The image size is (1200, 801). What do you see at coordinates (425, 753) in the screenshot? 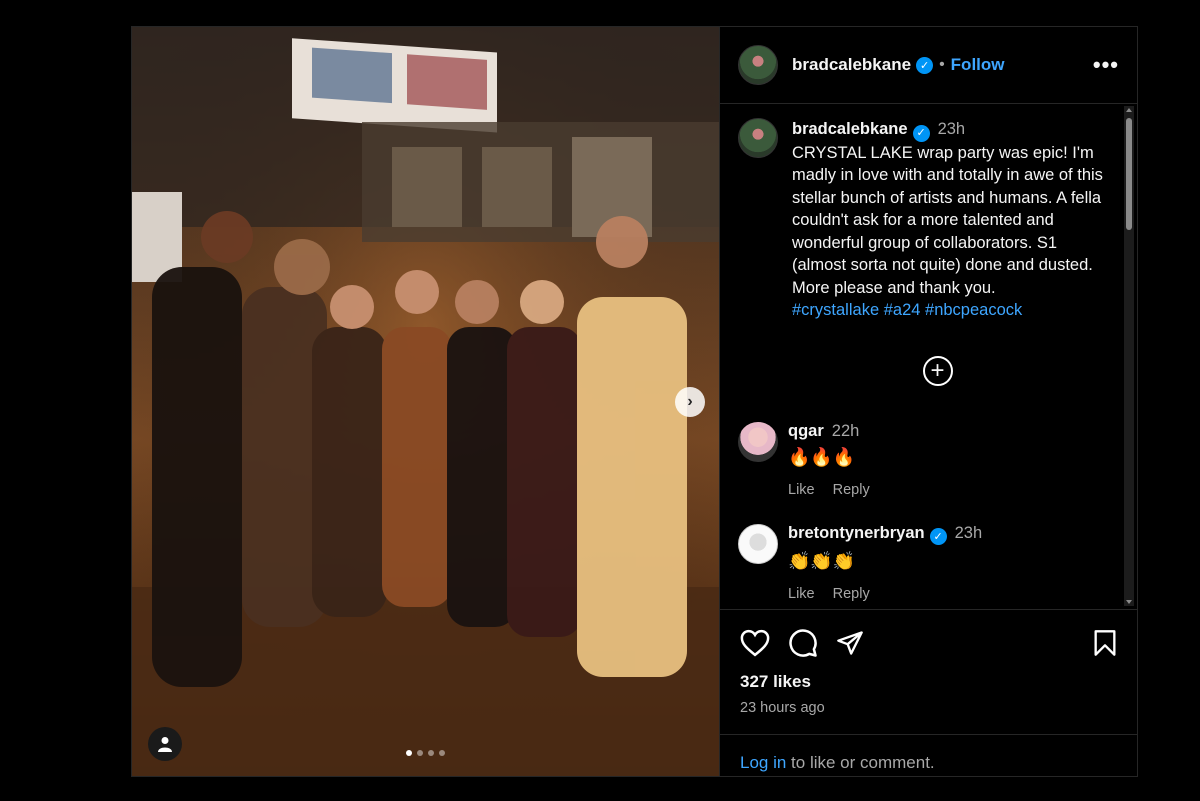
I see `carousel-indicator` at bounding box center [425, 753].